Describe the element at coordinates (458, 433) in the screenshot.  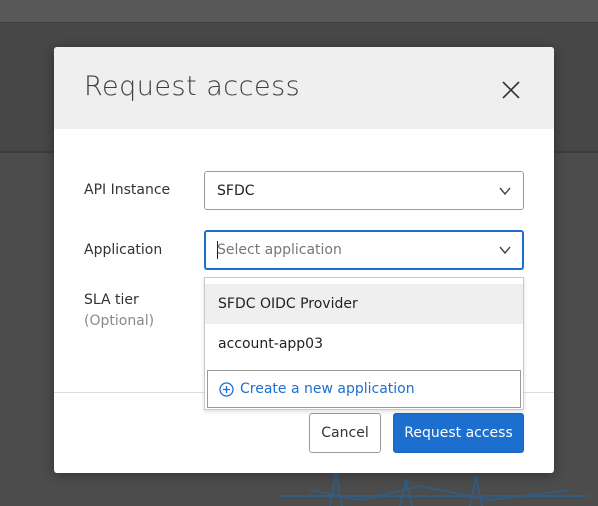
I see `request-access-button: Request access` at that location.